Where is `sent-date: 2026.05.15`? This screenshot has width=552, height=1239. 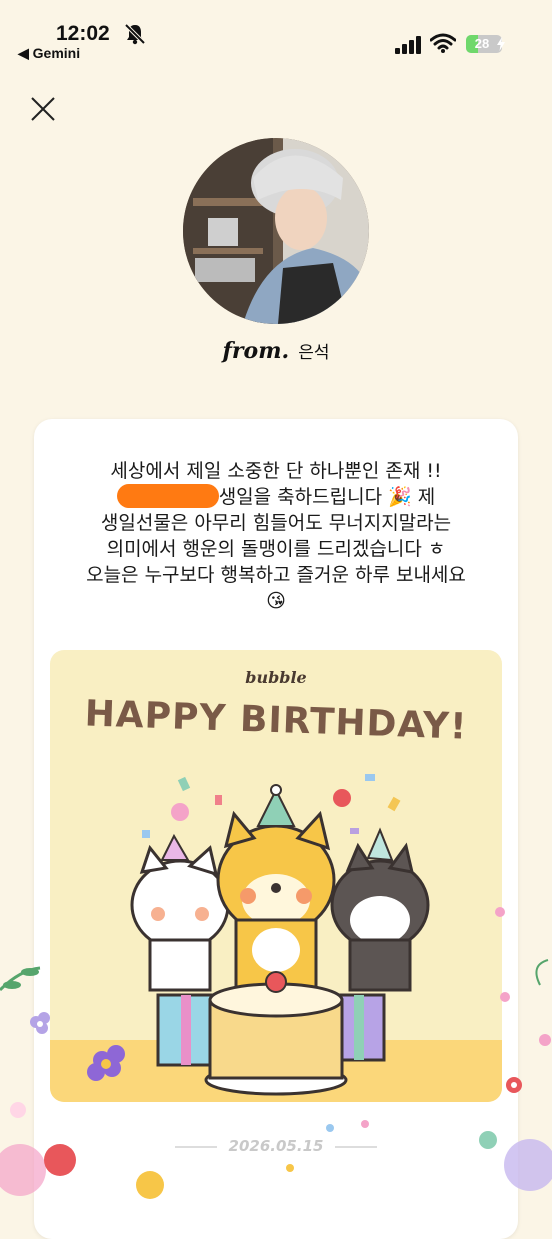 sent-date: 2026.05.15 is located at coordinates (276, 1146).